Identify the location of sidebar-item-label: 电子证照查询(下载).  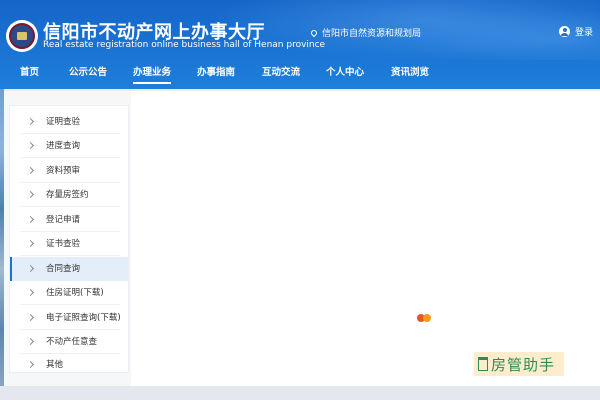
(83, 318).